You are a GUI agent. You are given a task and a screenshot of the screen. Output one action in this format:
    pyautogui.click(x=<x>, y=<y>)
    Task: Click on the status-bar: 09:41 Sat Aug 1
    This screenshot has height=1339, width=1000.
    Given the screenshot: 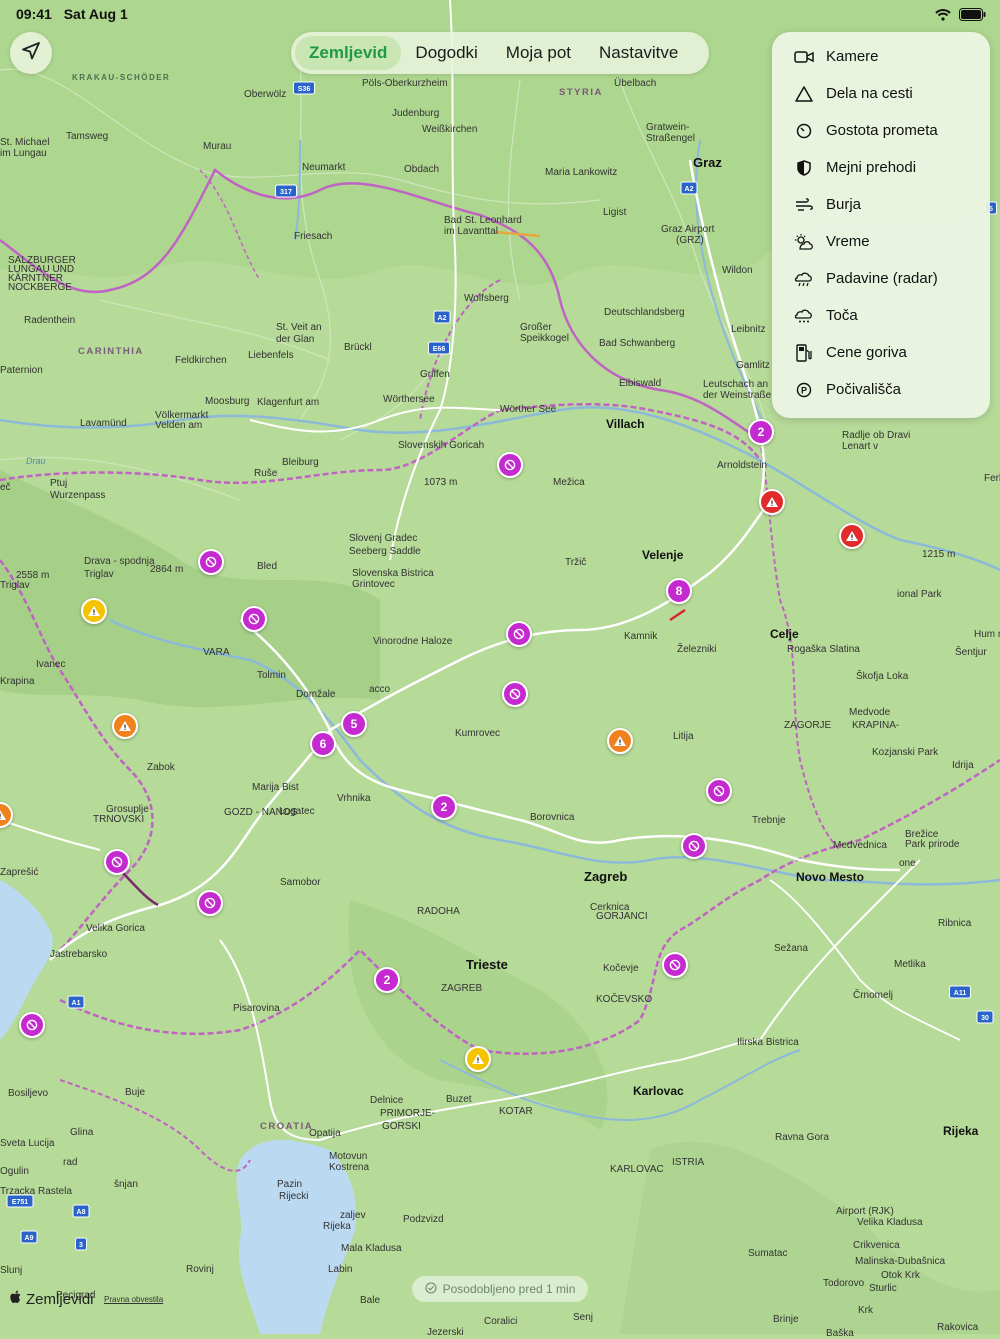 What is the action you would take?
    pyautogui.click(x=76, y=14)
    